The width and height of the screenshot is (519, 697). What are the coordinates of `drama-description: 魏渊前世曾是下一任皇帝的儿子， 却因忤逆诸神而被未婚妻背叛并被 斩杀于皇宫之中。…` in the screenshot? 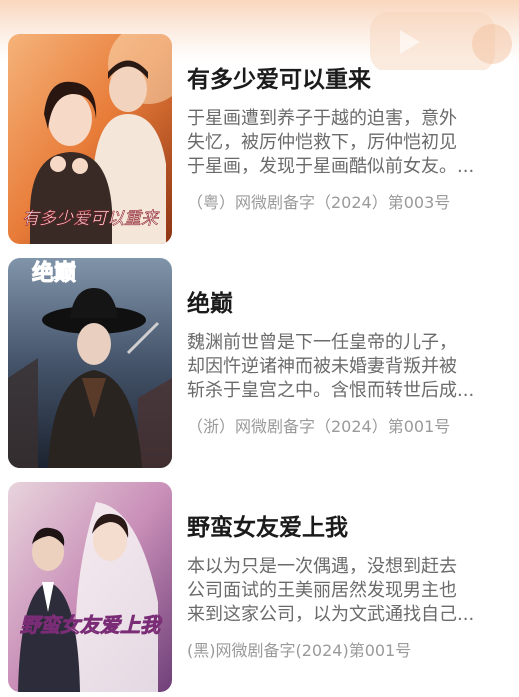 It's located at (352, 367).